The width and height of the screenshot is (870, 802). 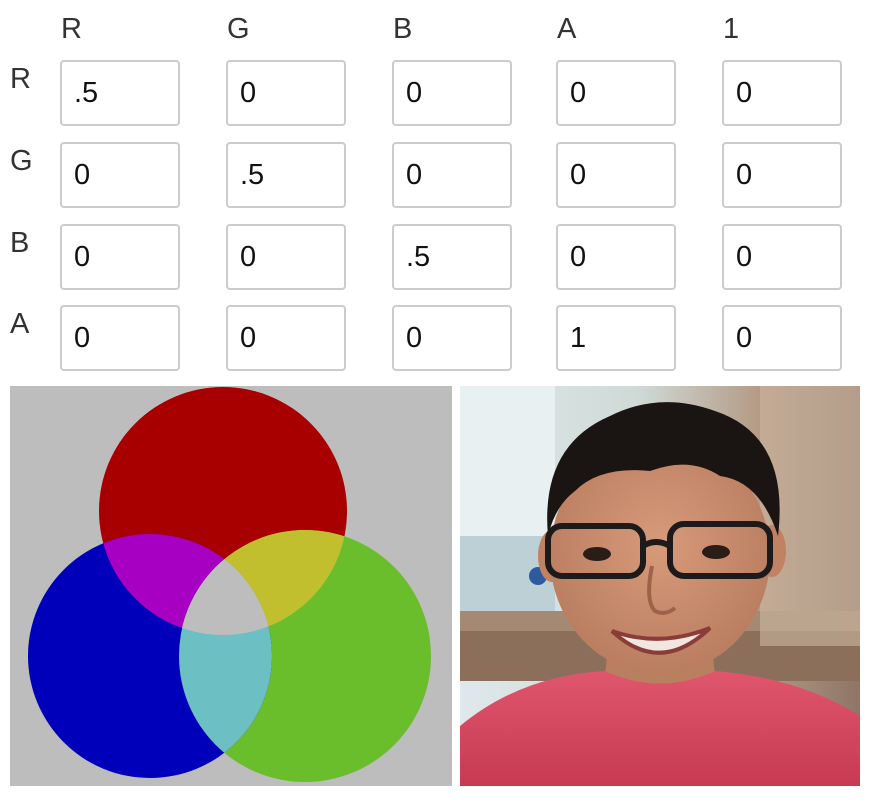 I want to click on matrix-cell-r-a, so click(x=616, y=93).